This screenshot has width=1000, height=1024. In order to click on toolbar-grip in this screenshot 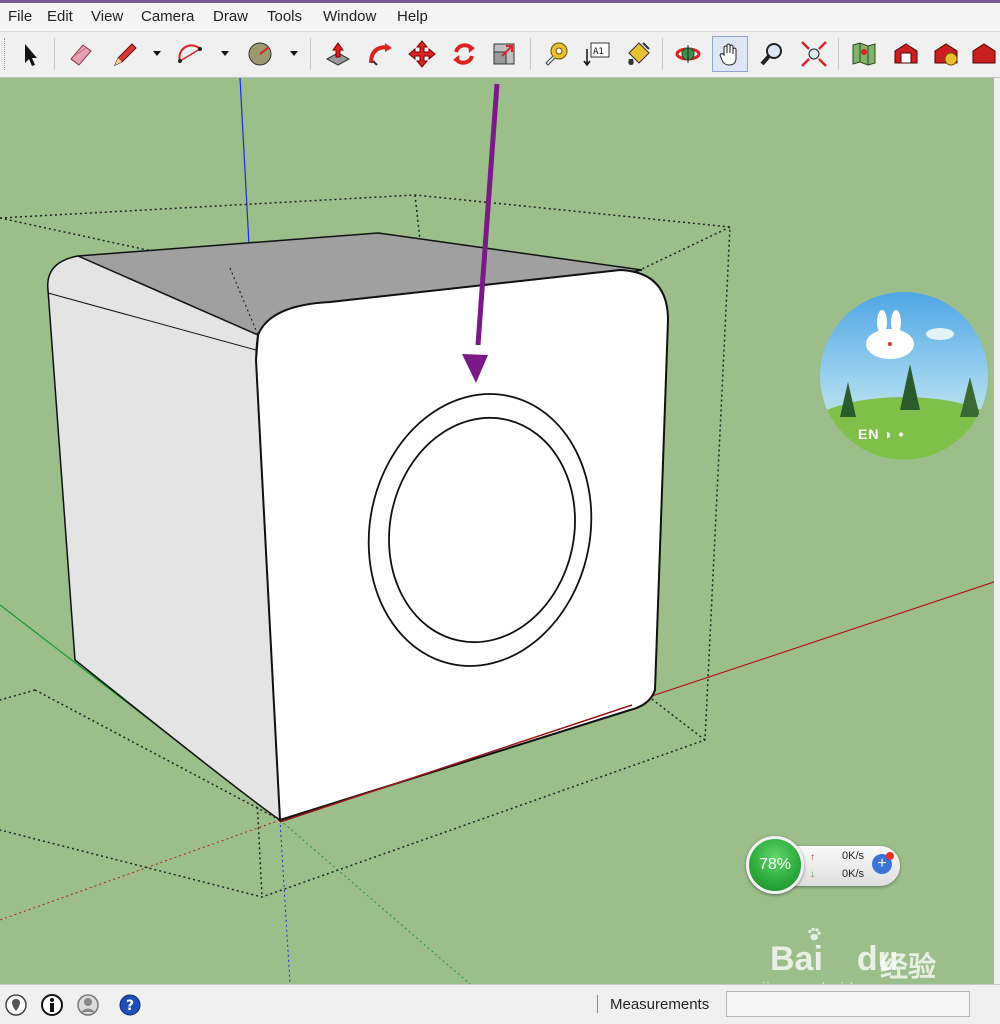, I will do `click(6, 54)`.